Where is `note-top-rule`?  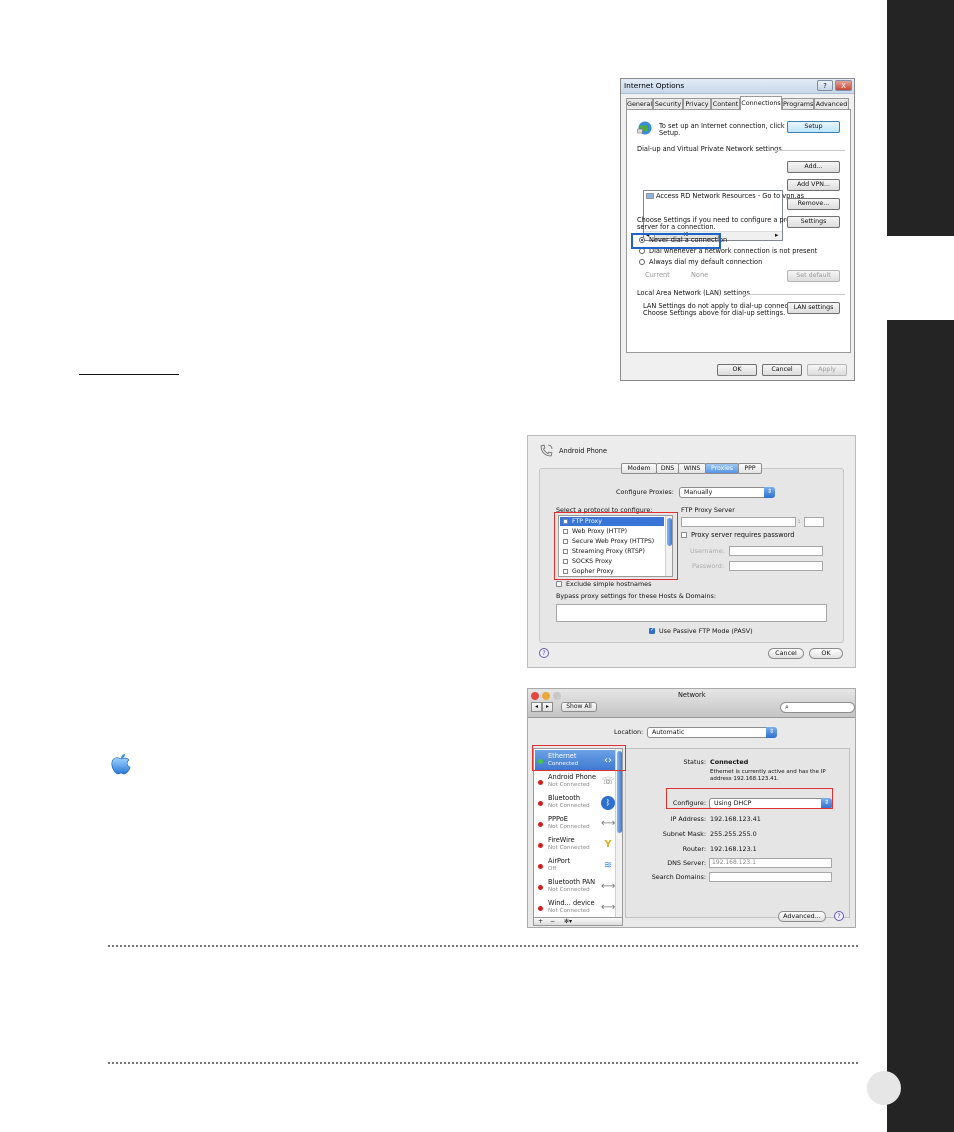
note-top-rule is located at coordinates (483, 946).